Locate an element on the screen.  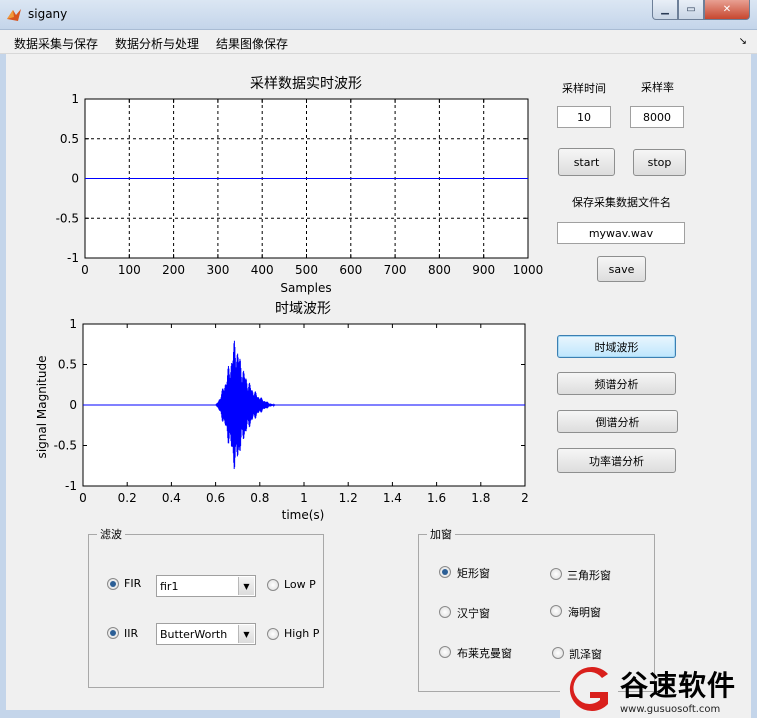
x-tick-label: 1000 is located at coordinates (528, 270).